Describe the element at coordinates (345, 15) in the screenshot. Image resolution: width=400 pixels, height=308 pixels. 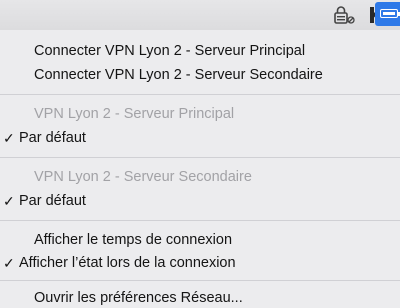
I see `vpn-lock-icon` at that location.